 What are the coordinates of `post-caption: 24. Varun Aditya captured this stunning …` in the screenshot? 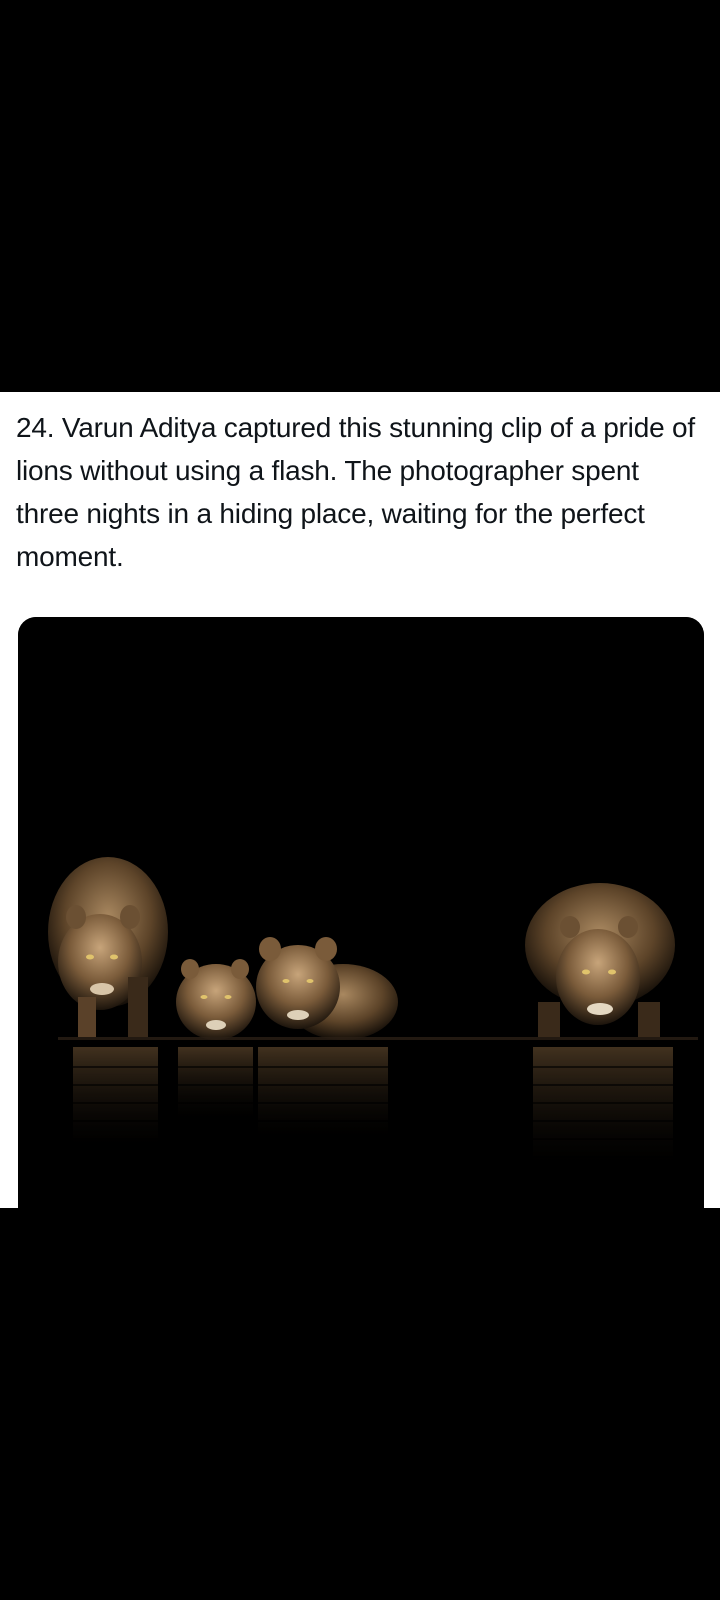 It's located at (355, 492).